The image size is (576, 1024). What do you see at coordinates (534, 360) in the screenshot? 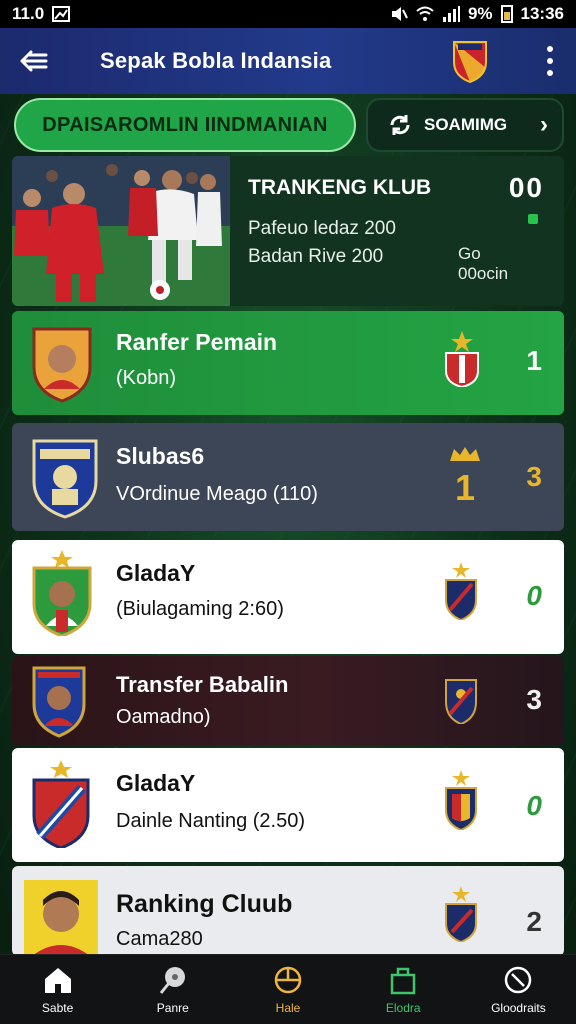
I see `row-rank: 1` at bounding box center [534, 360].